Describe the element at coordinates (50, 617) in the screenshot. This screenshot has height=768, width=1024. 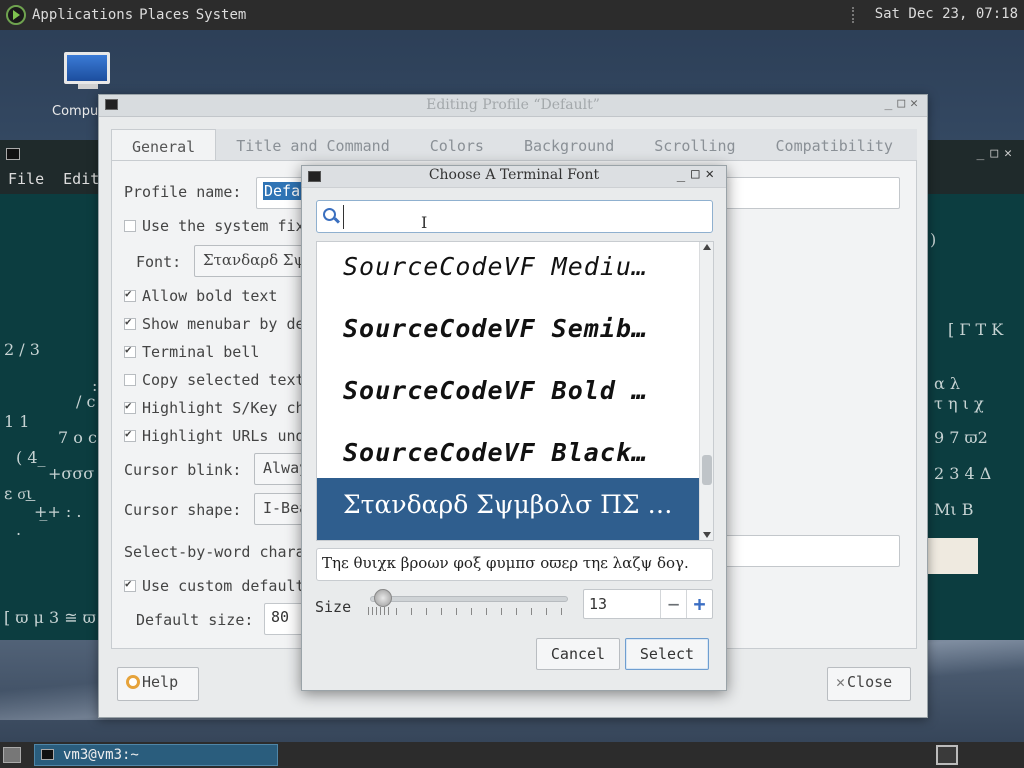
I see `terminal-text: [ ϖ μ 3 ≅ ϖ` at that location.